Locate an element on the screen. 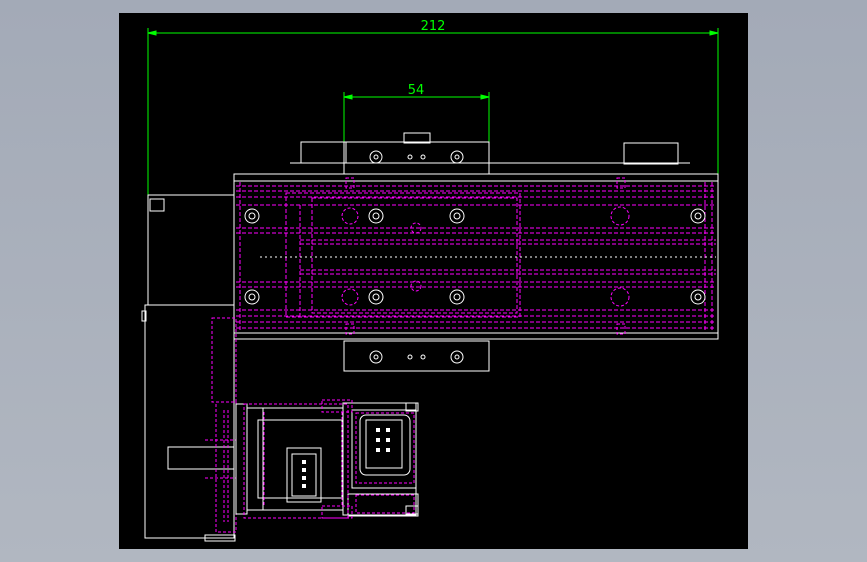  dimension-212-label: 212 is located at coordinates (433, 26).